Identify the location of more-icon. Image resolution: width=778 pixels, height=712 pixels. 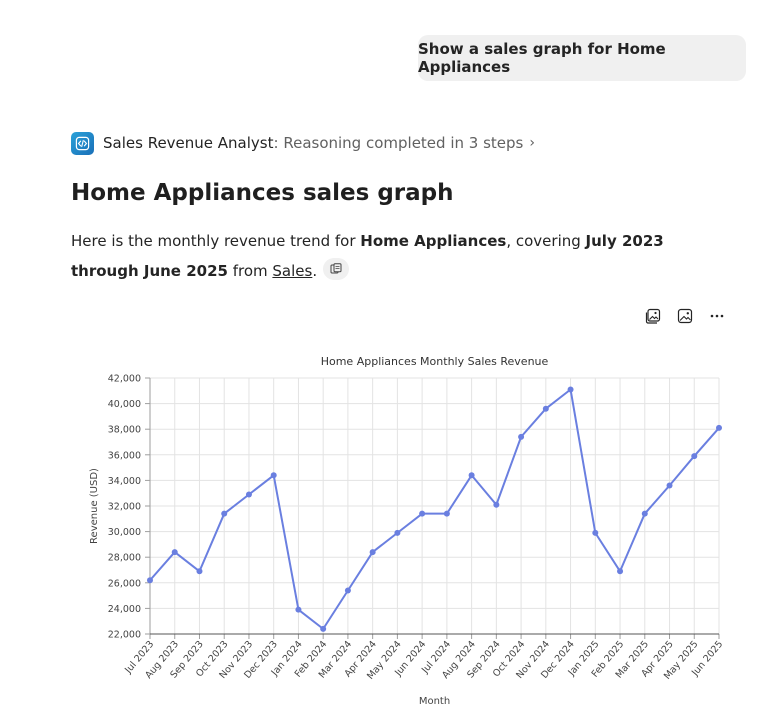
(717, 316).